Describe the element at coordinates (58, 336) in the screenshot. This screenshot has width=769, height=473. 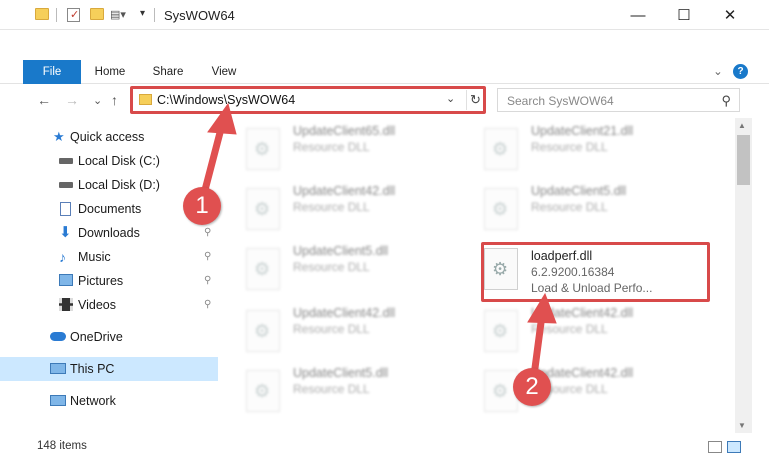
I see `cloud-icon` at that location.